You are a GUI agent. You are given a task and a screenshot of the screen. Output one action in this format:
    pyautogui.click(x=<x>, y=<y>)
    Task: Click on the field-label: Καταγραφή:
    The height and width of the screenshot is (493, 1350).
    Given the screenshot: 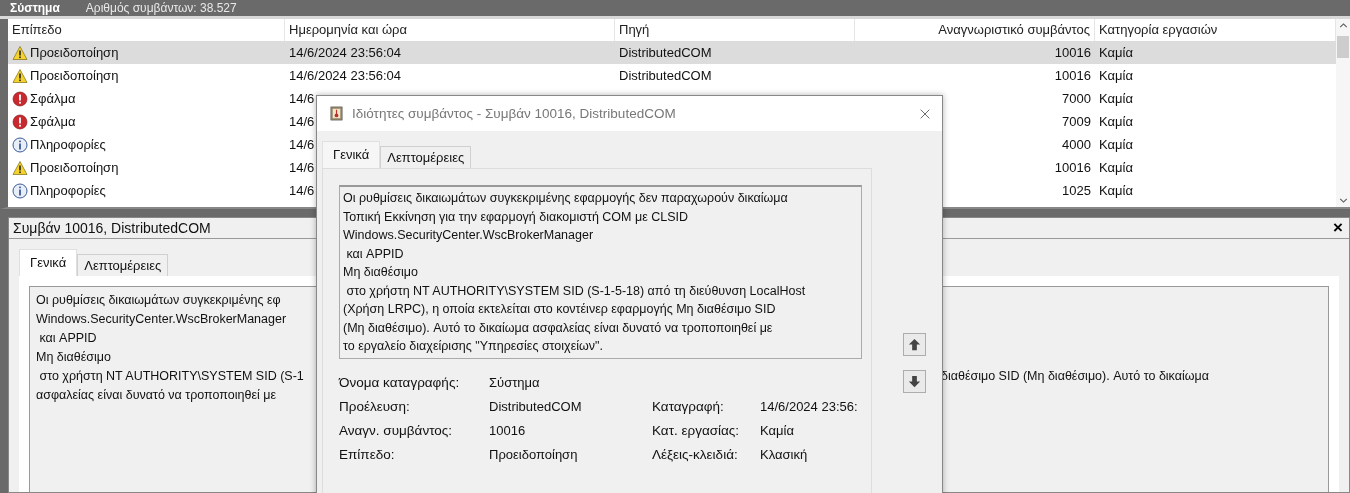 What is the action you would take?
    pyautogui.click(x=688, y=406)
    